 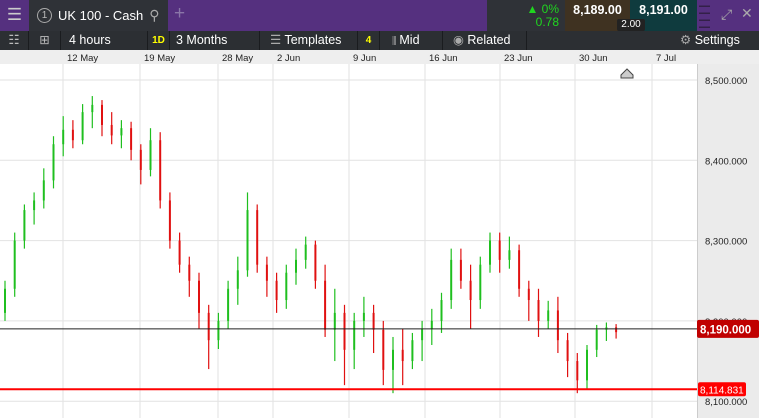 What do you see at coordinates (82, 58) in the screenshot?
I see `x-tick-label: 12 May` at bounding box center [82, 58].